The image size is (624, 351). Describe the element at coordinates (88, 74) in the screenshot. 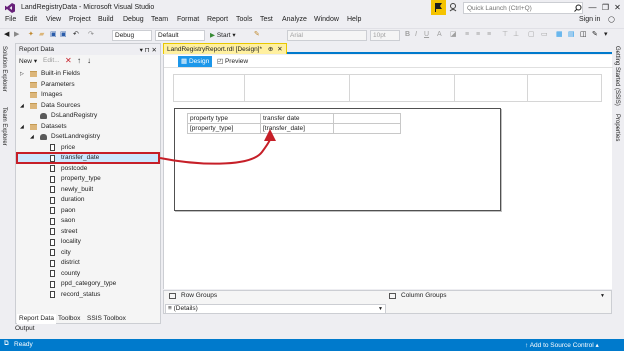

I see `tree-item-built-in-fields: ▷ Built-in Fields` at that location.